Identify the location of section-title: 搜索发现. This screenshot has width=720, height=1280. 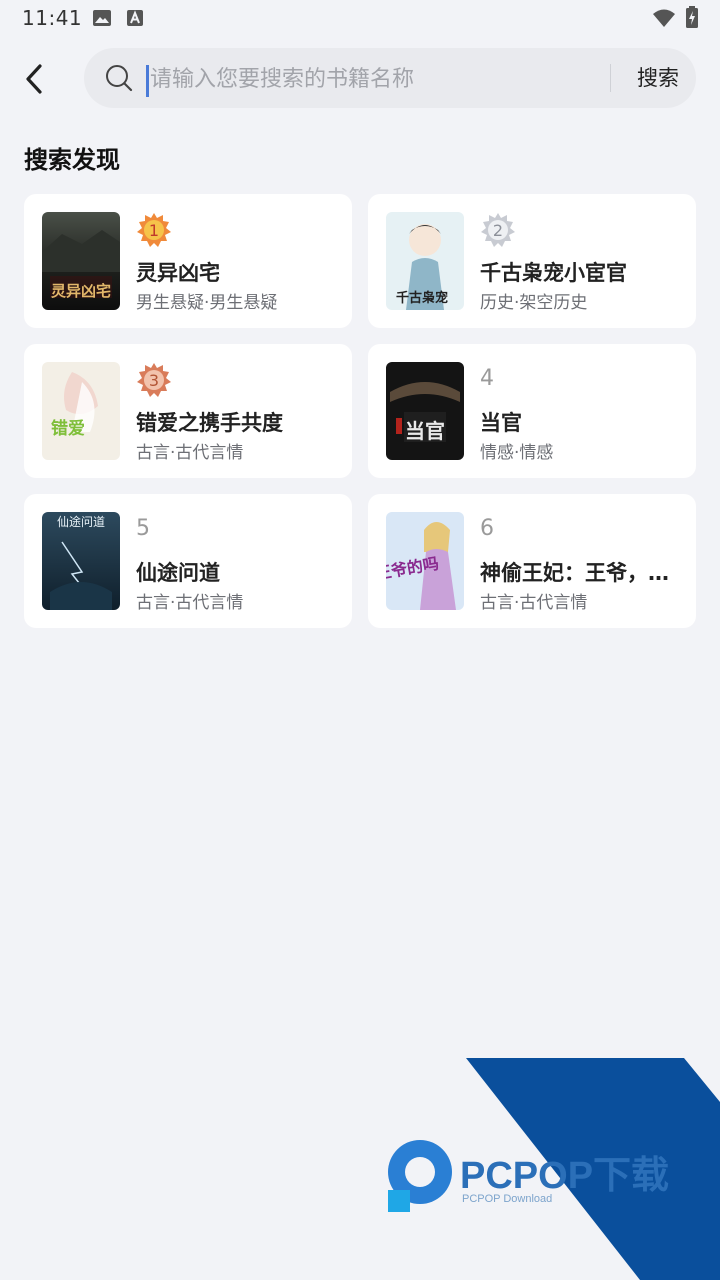
(72, 160).